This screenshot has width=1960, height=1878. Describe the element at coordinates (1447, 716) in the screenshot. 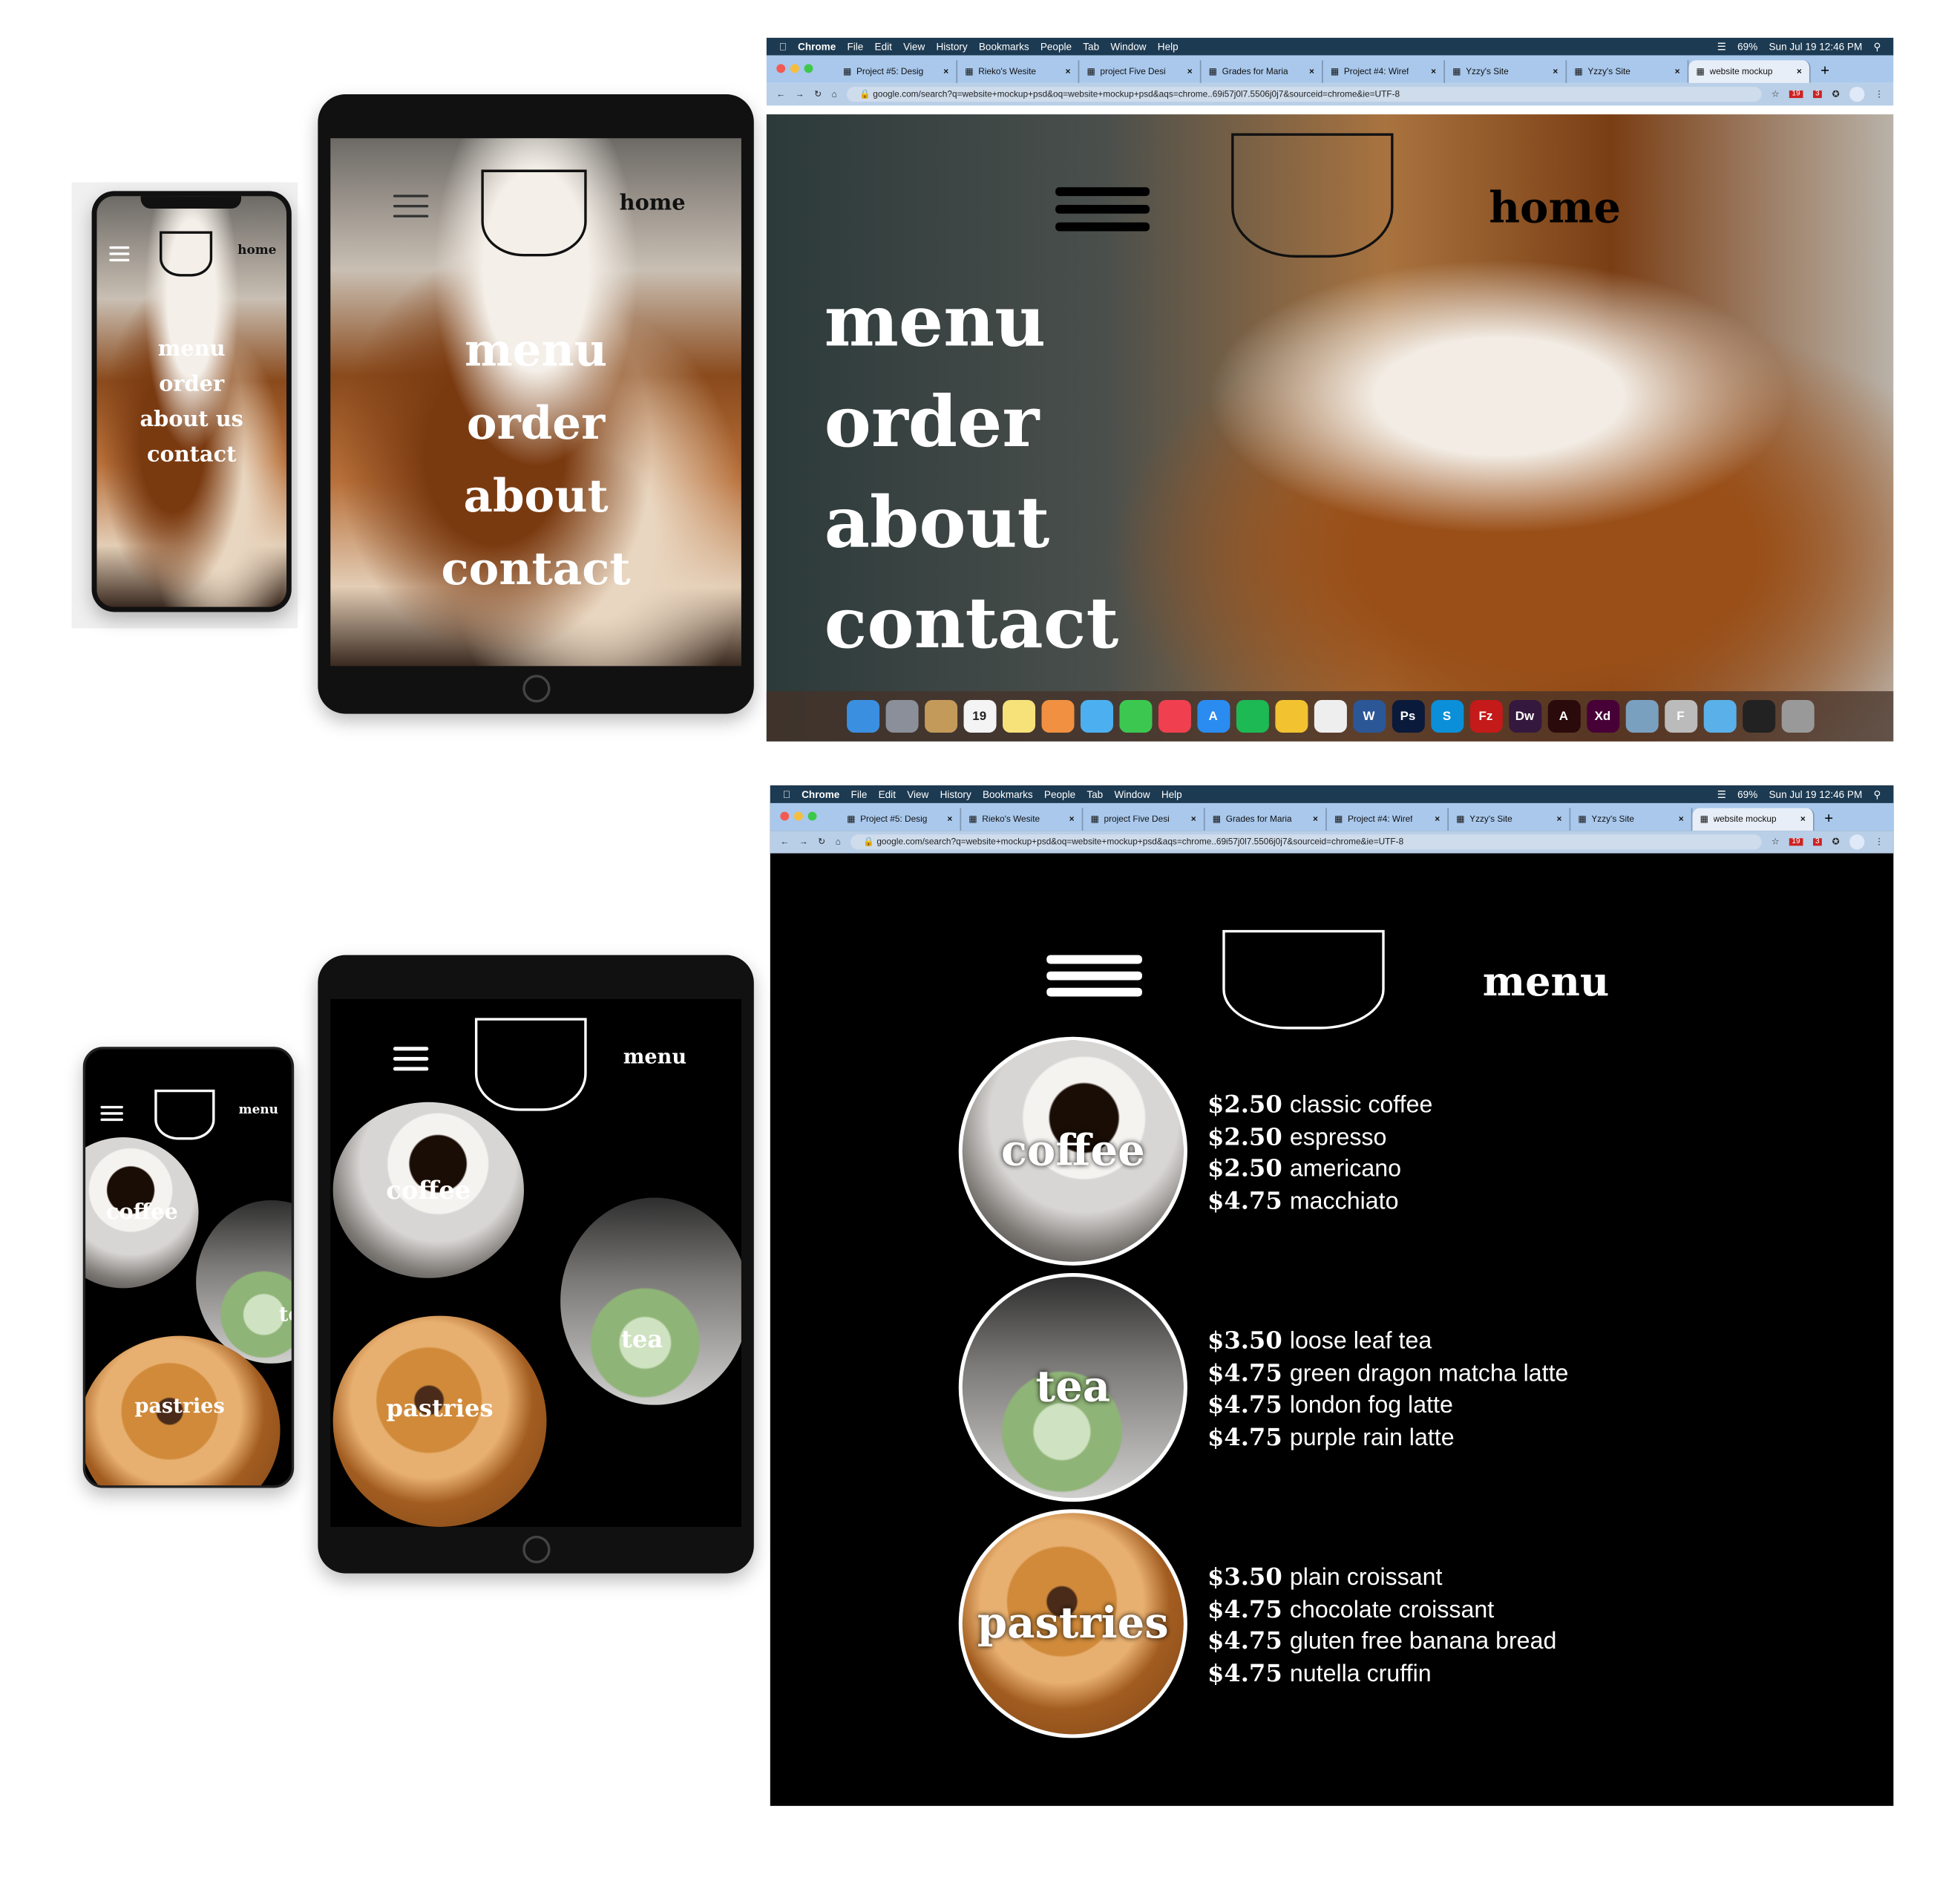

I see `dock-skype-icon: S` at that location.